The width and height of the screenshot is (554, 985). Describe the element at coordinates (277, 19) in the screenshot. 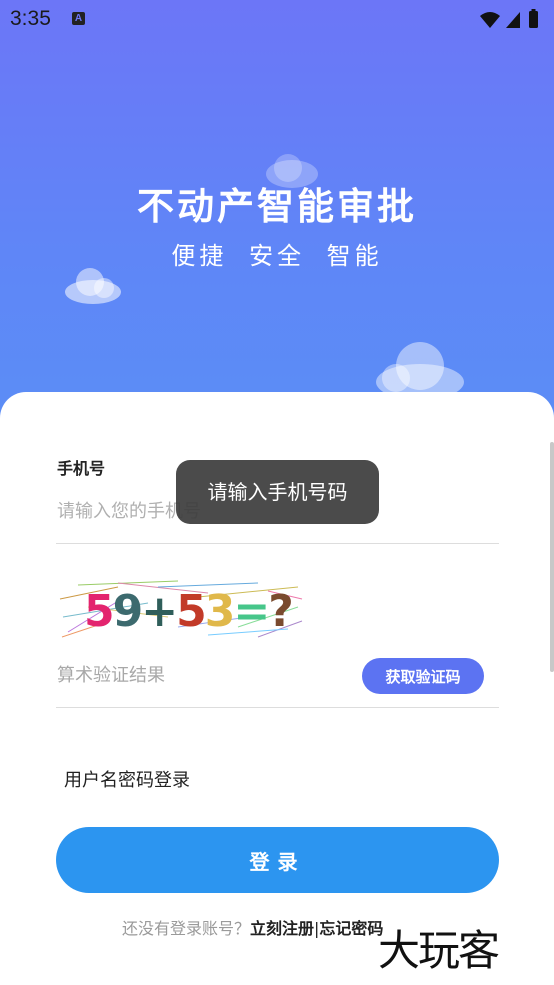

I see `status-bar: 3:35 A` at that location.